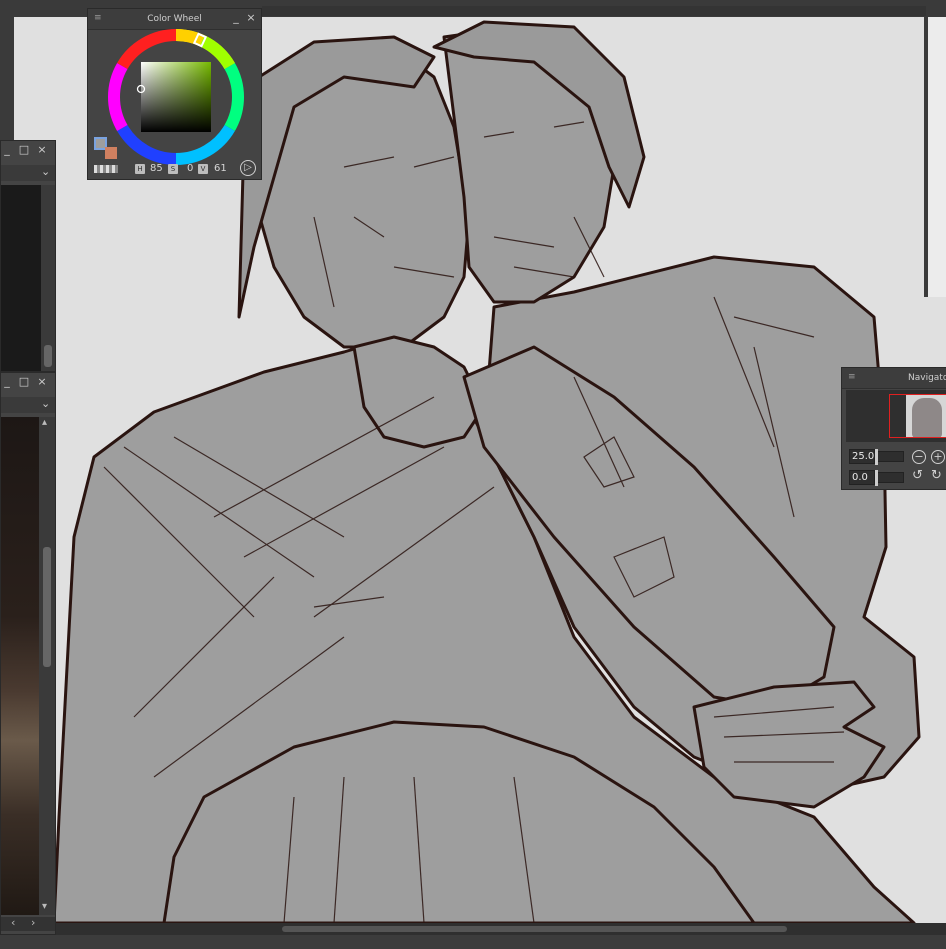  I want to click on navigator-panel: Navigato ≡ 25.0 − + 0.0 ↺ ↻, so click(893, 428).